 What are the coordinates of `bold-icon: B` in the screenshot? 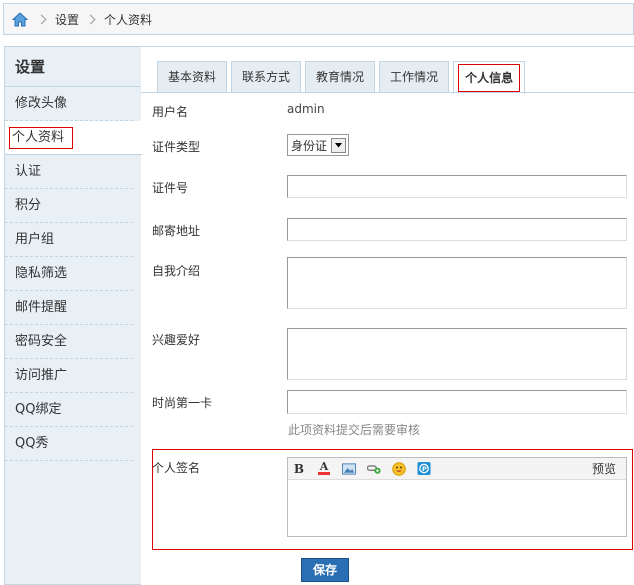 It's located at (299, 469).